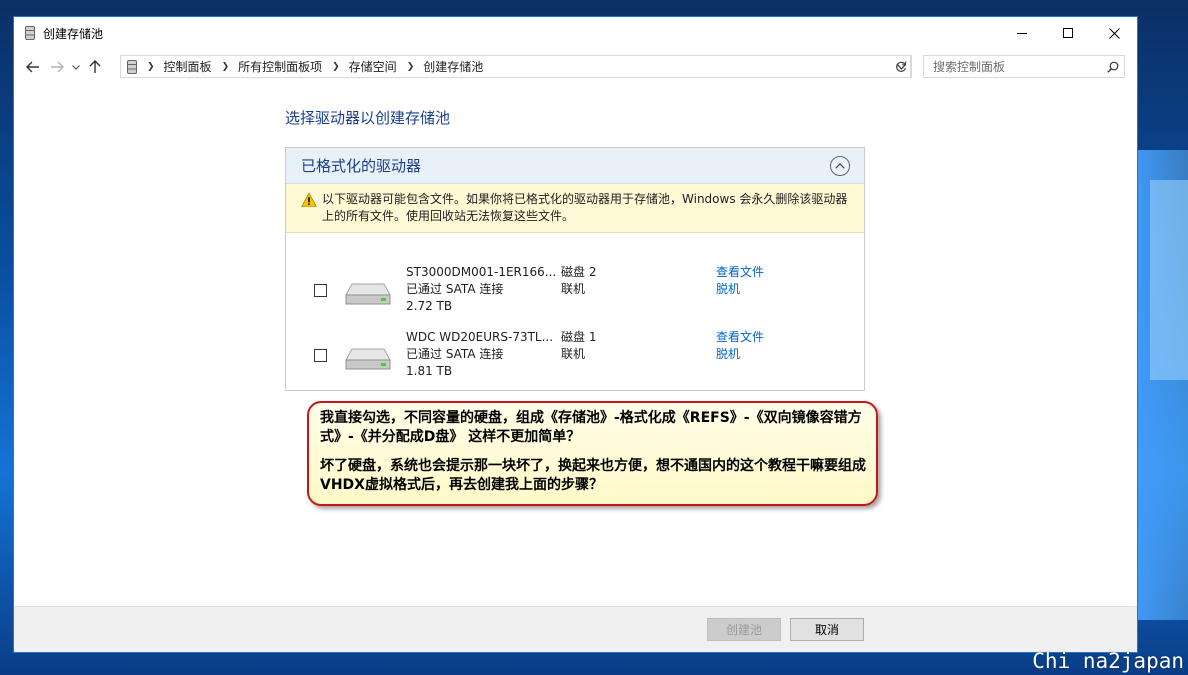  Describe the element at coordinates (368, 118) in the screenshot. I see `page-heading: 选择驱动器以创建存储池` at that location.